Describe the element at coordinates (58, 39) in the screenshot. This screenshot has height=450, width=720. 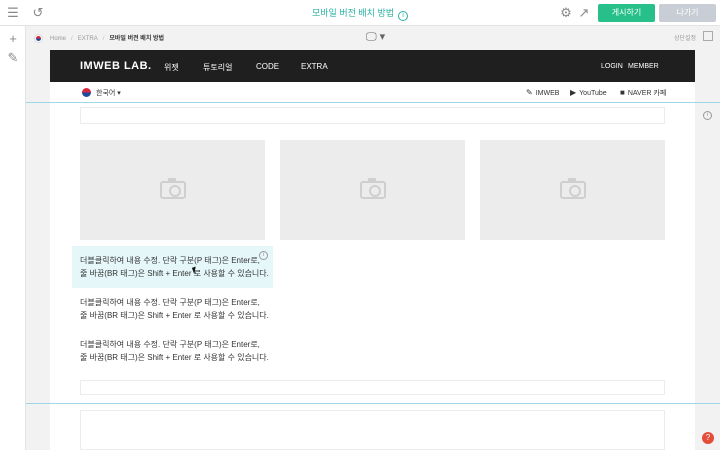
I see `breadcrumb-home: Home` at that location.